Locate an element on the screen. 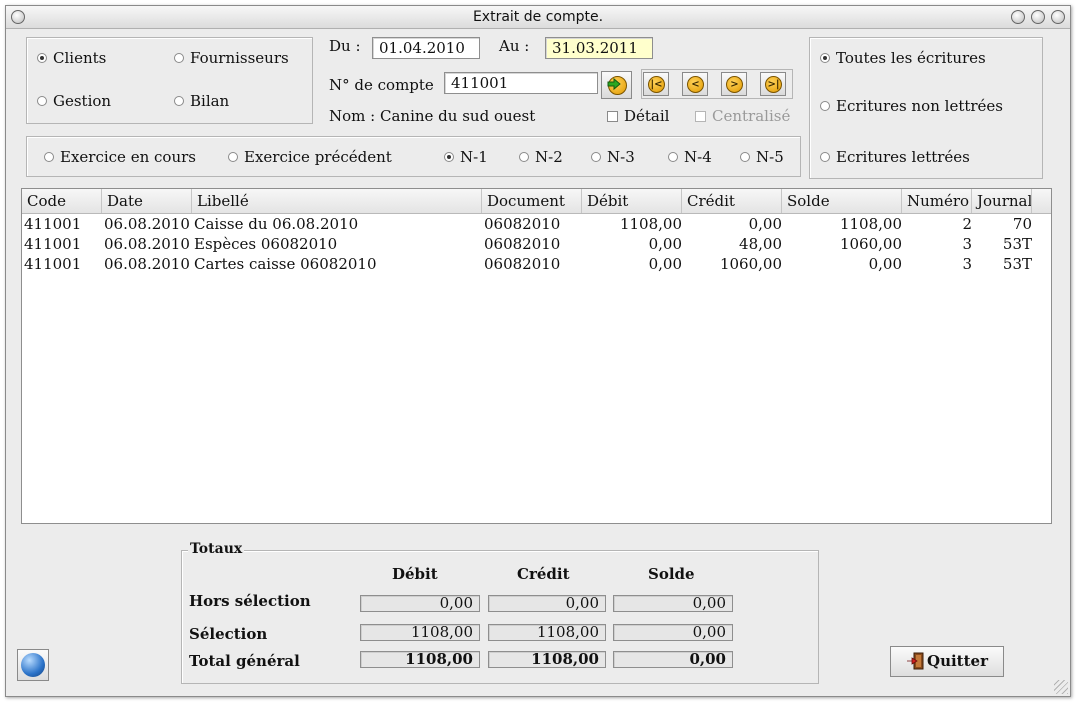 The width and height of the screenshot is (1078, 705). cell-libelle: Cartes caisse 06082010 is located at coordinates (285, 264).